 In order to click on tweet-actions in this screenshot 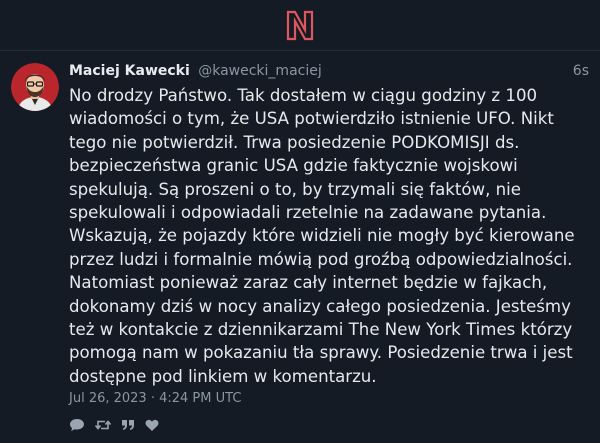, I will do `click(119, 425)`.